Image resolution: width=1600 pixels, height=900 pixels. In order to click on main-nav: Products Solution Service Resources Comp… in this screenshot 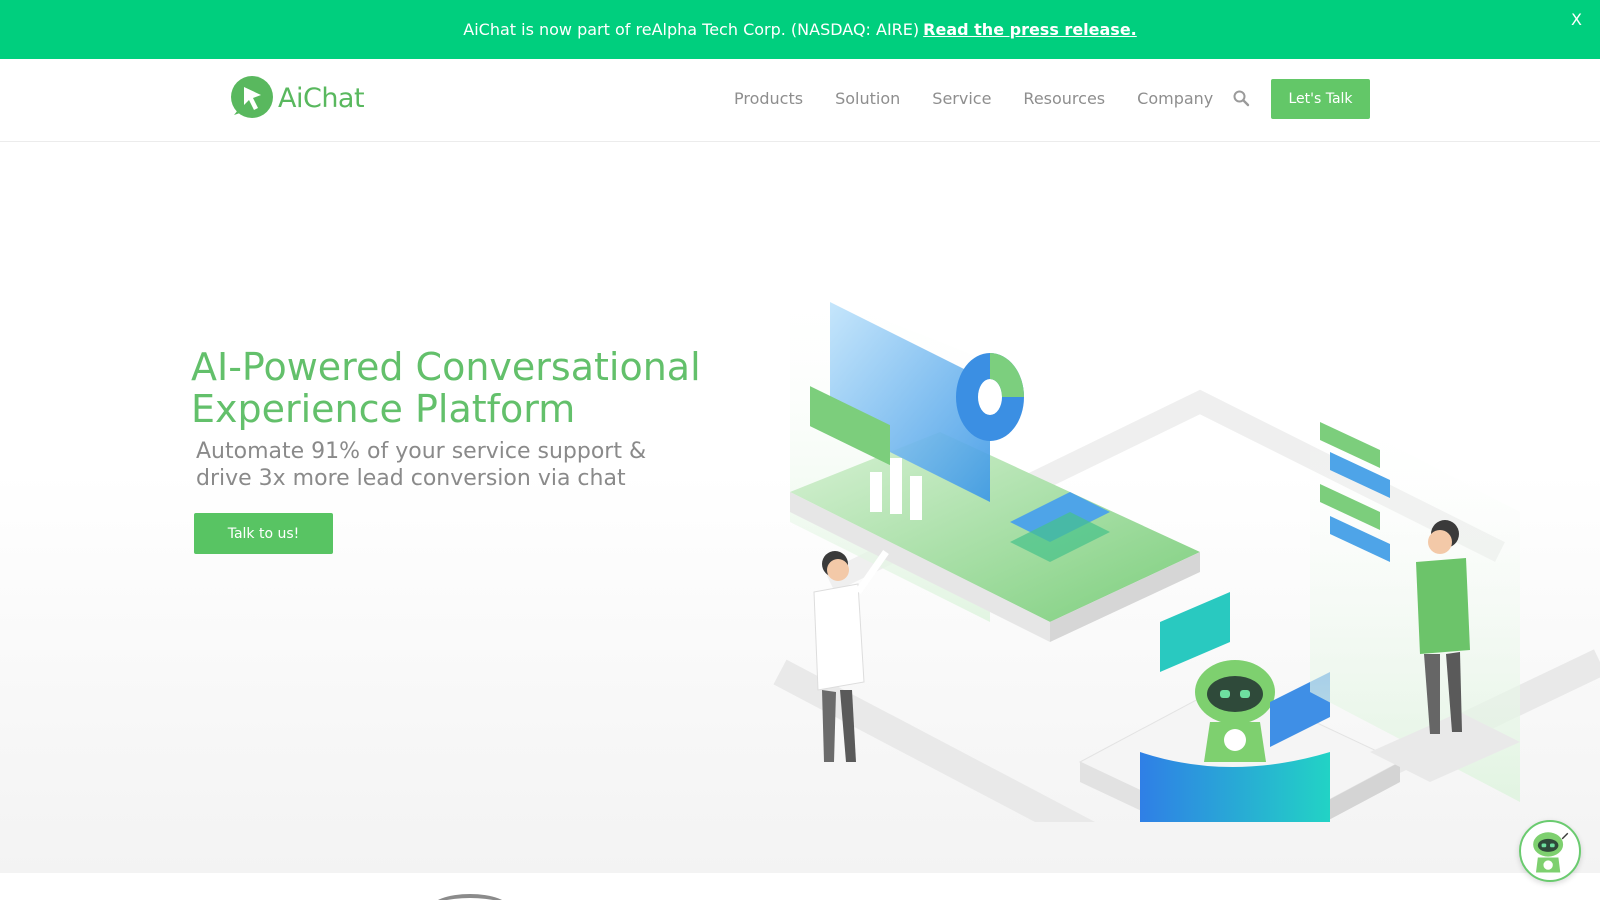, I will do `click(989, 98)`.